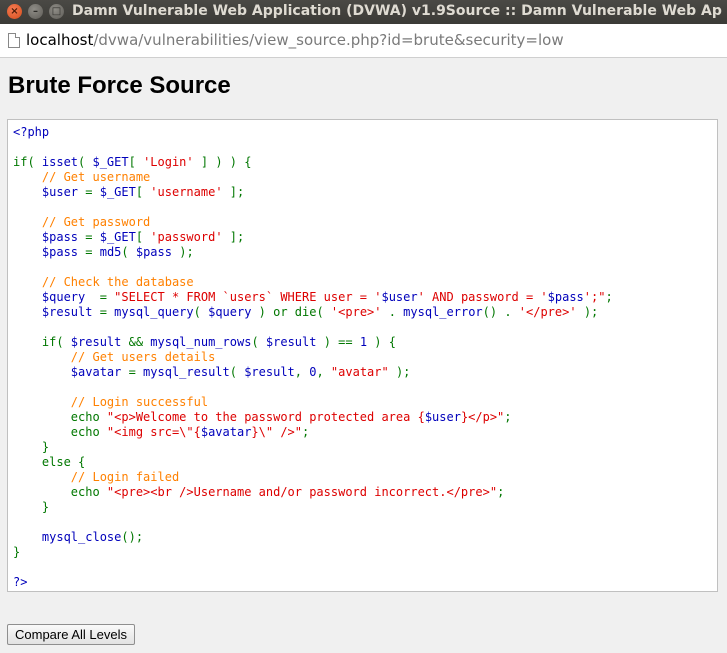 The width and height of the screenshot is (727, 653). What do you see at coordinates (302, 372) in the screenshot?
I see `code-token: ,` at bounding box center [302, 372].